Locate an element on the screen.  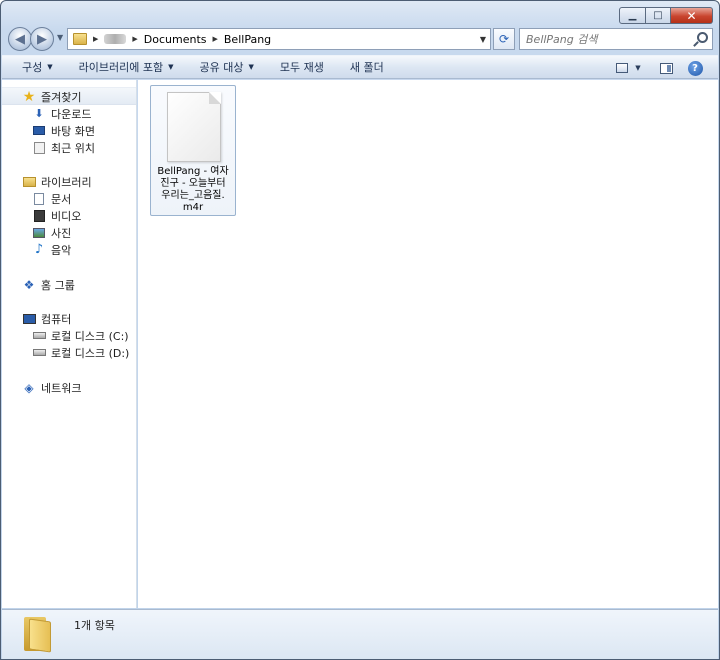
sidebar-item-downloads: ⬇ 다운로드 is located at coordinates (61, 113).